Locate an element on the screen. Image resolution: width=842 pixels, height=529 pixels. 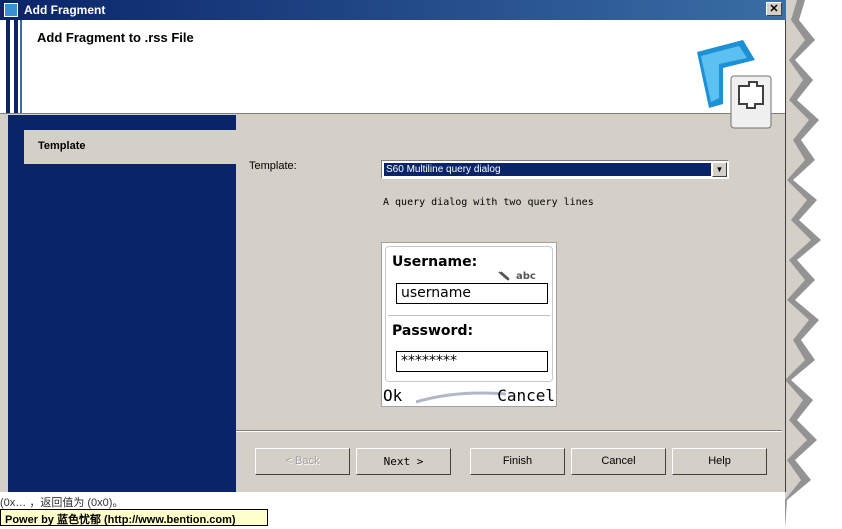
sidebar-item-template: Template is located at coordinates (130, 147).